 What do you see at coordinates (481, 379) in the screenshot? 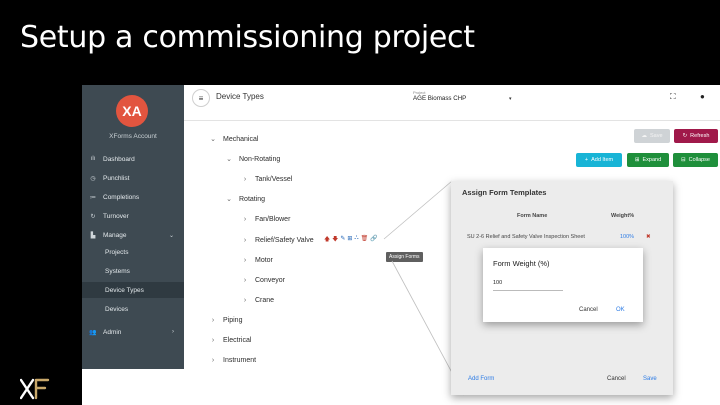
I see `add-form-link: Add Form` at bounding box center [481, 379].